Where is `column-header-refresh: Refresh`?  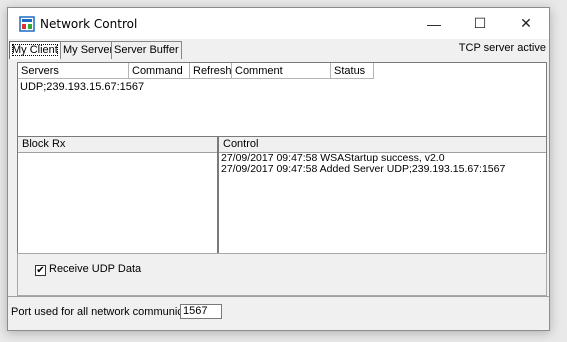
column-header-refresh: Refresh is located at coordinates (211, 71).